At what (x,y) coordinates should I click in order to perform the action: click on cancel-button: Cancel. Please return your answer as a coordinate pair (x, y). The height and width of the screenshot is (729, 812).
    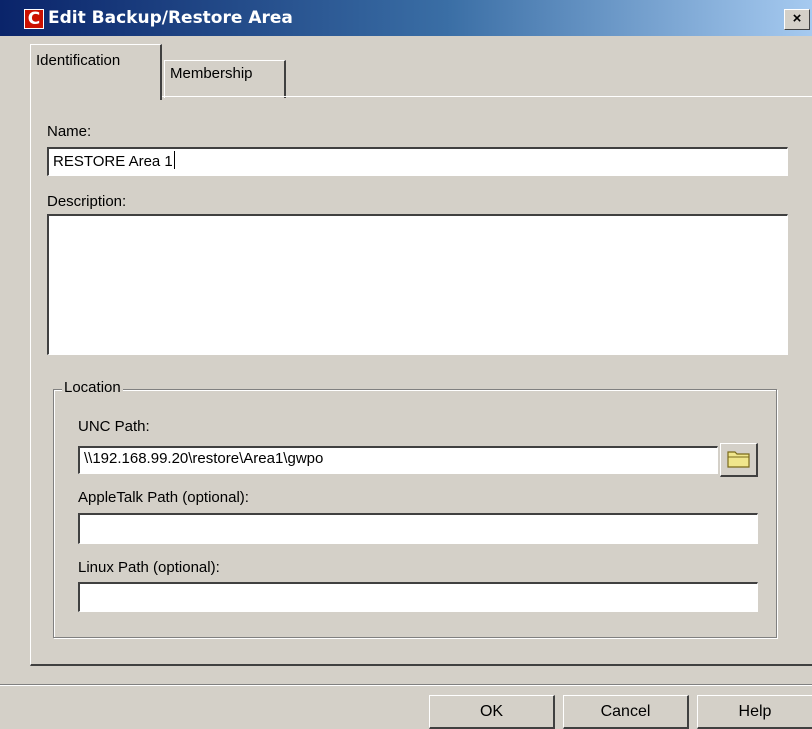
    Looking at the image, I should click on (626, 712).